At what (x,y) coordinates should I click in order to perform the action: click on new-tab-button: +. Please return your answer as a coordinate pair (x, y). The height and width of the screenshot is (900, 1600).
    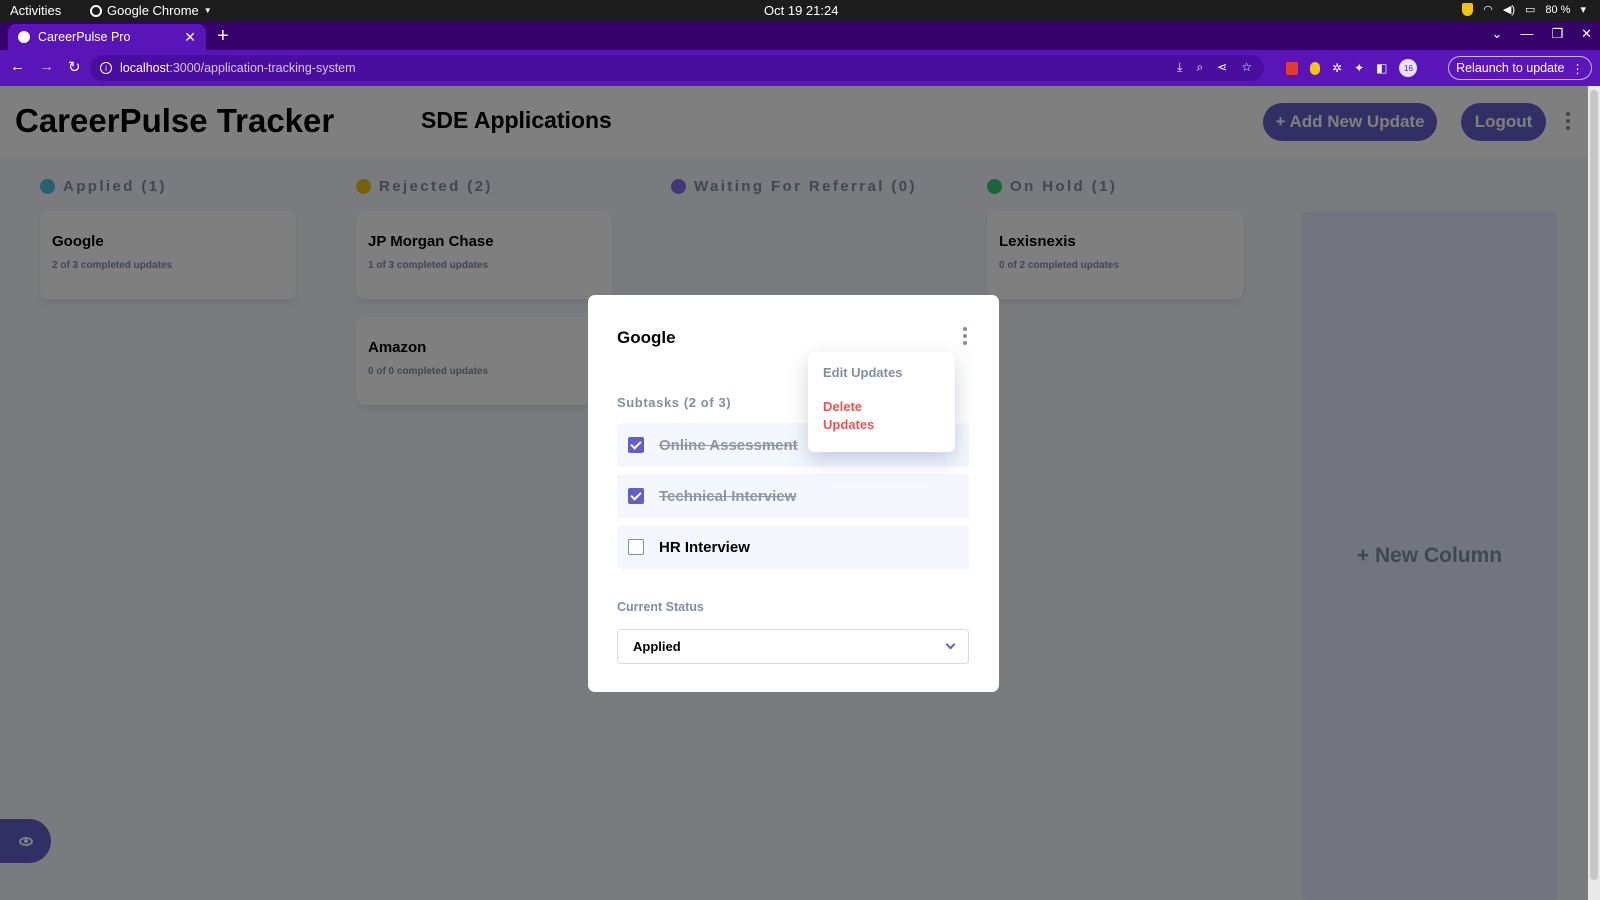
    Looking at the image, I should click on (223, 36).